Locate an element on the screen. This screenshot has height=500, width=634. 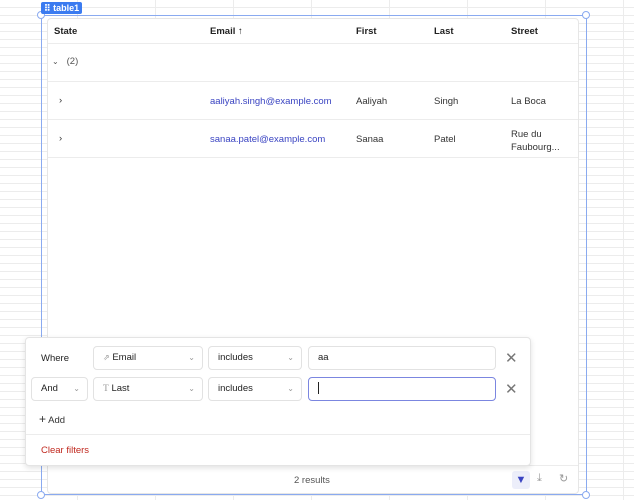
link-icon: ⇗ is located at coordinates (106, 357).